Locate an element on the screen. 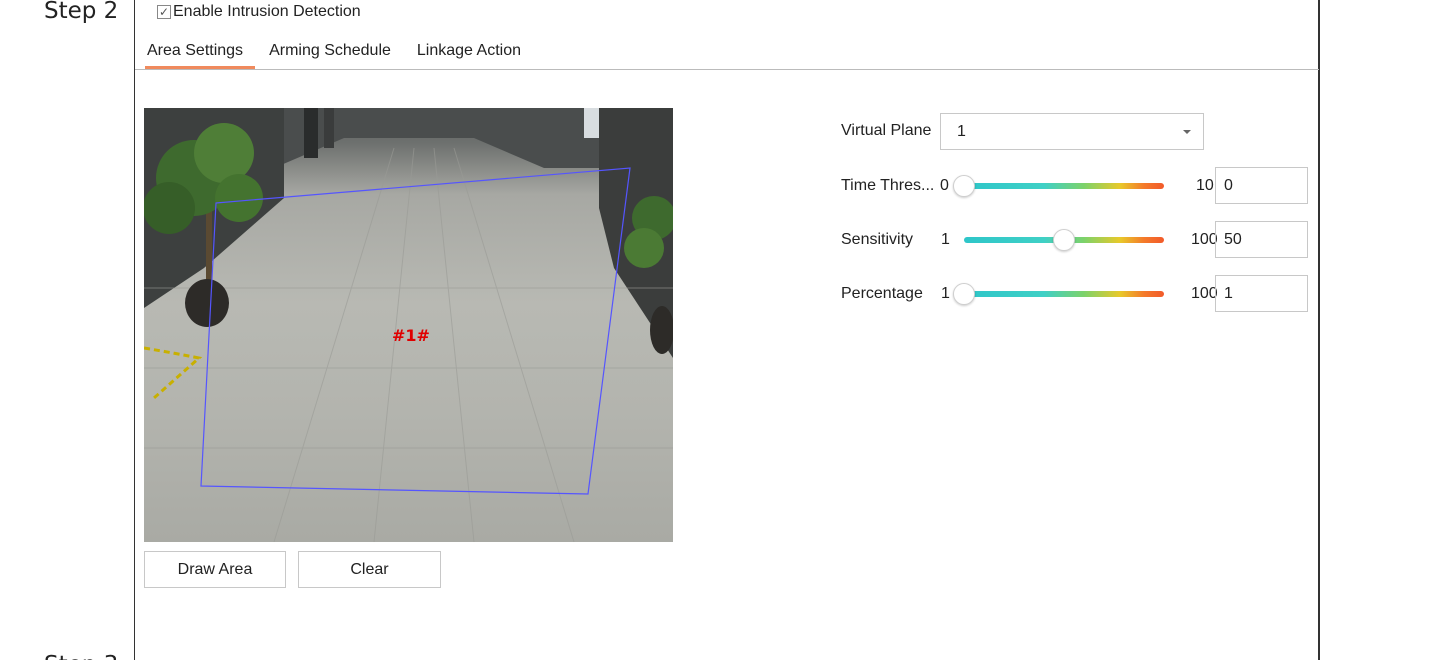 Image resolution: width=1450 pixels, height=660 pixels. virtual-plane-row: Virtual Plane 1 is located at coordinates (1075, 131).